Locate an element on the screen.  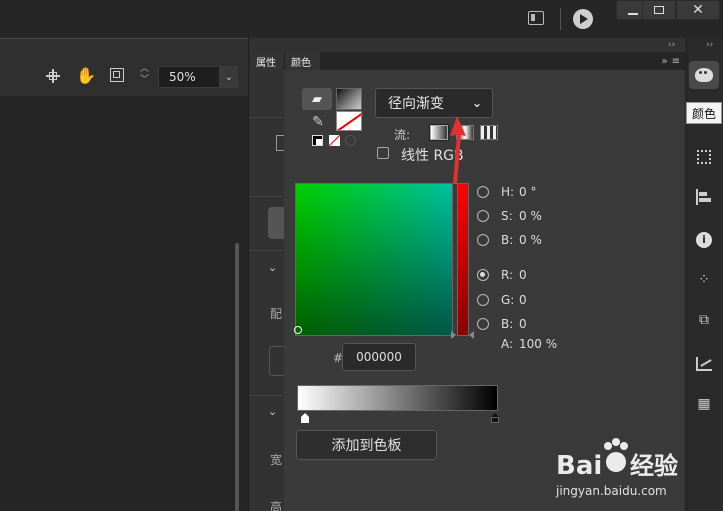
expand-icon: » is located at coordinates (664, 61).